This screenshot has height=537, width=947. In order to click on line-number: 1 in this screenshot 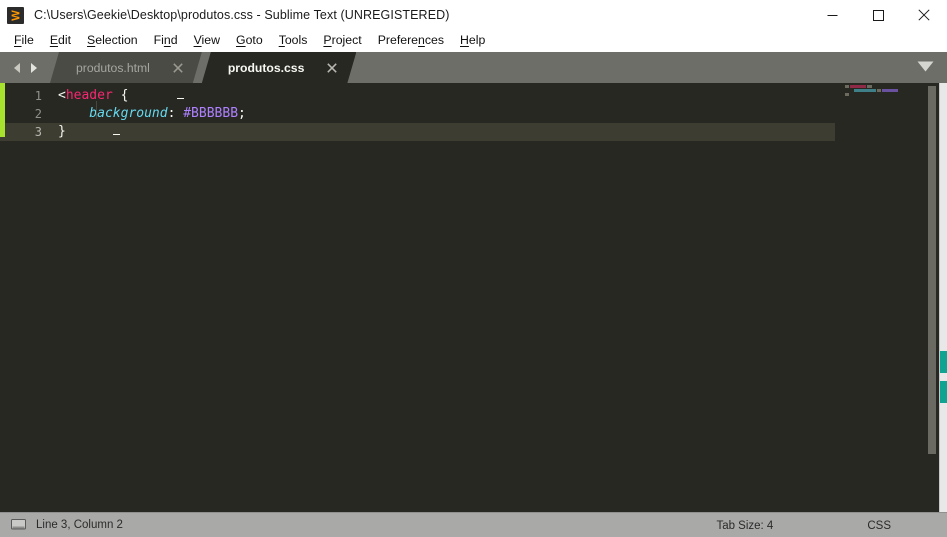, I will do `click(38, 96)`.